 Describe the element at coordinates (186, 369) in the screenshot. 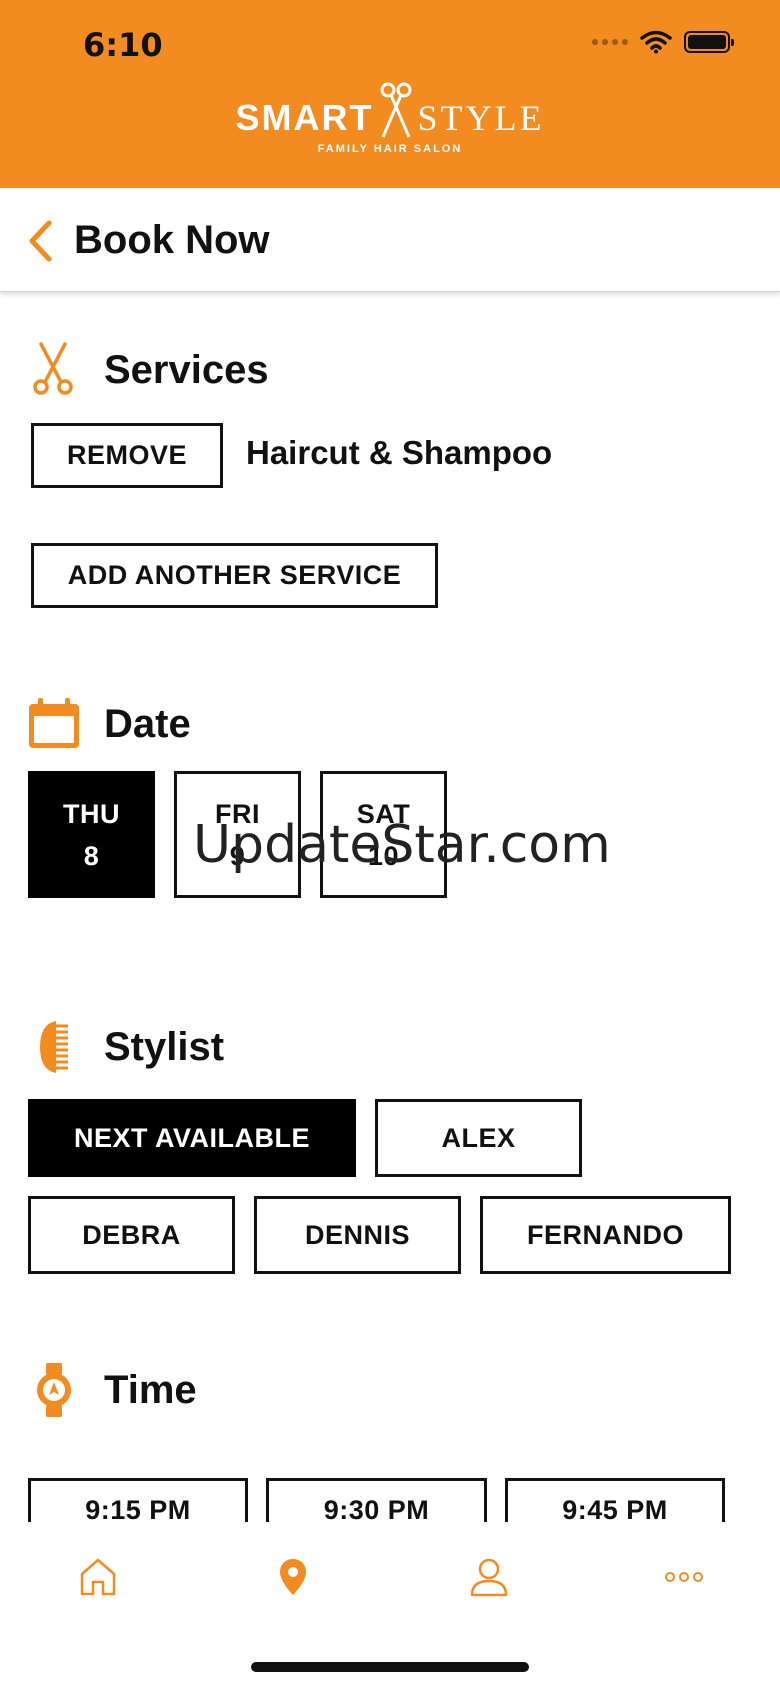

I see `services-title: Services` at that location.